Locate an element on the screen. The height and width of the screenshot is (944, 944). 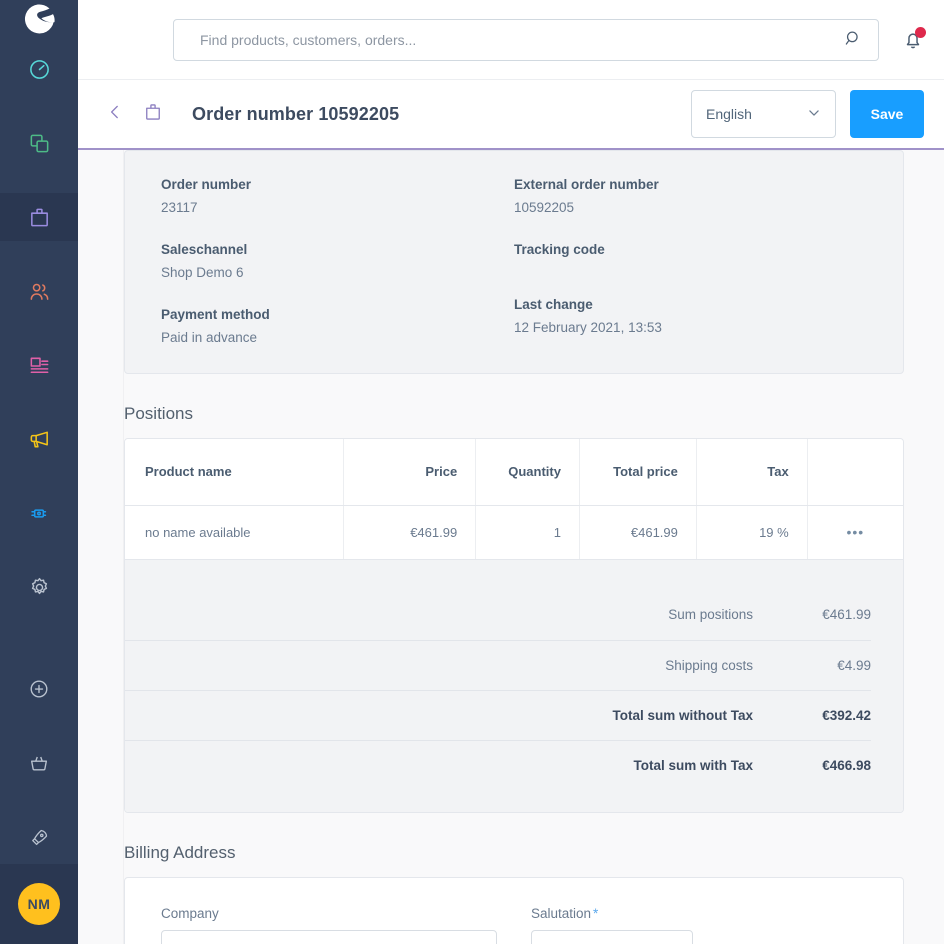
field-label: Tracking code is located at coordinates (559, 249).